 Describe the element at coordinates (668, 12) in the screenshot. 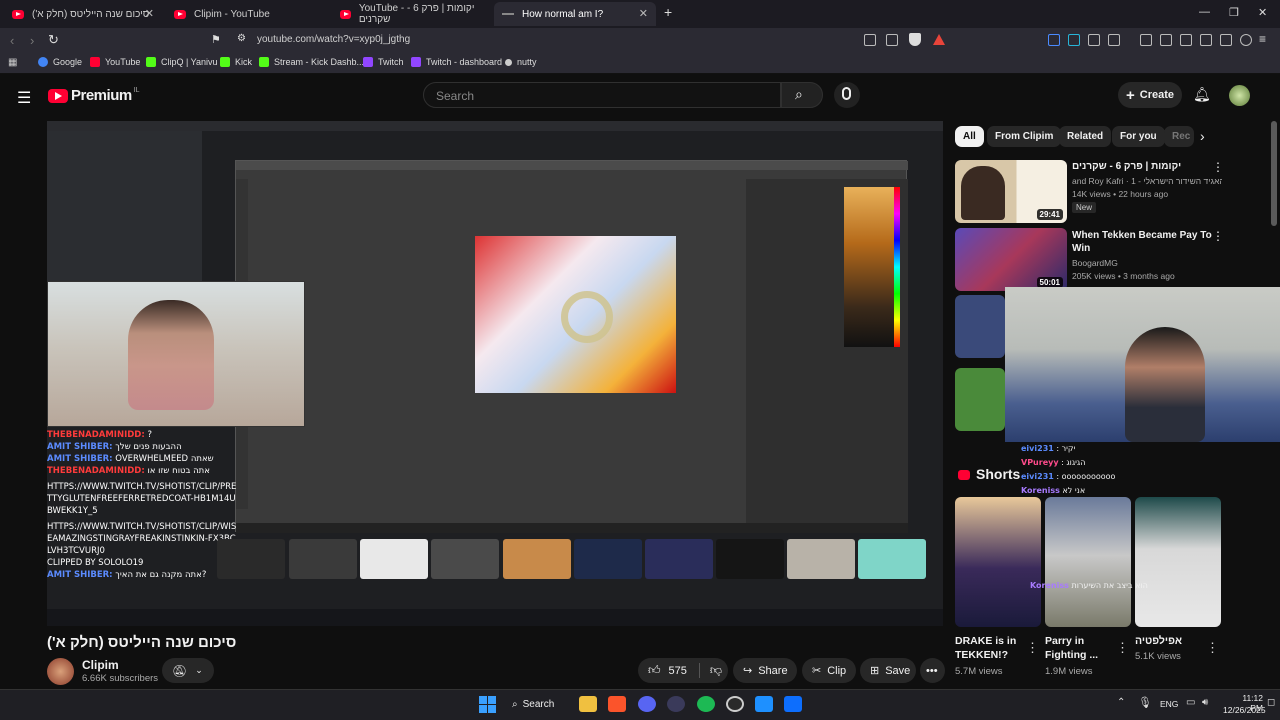

I see `new-tab-icon: +` at that location.